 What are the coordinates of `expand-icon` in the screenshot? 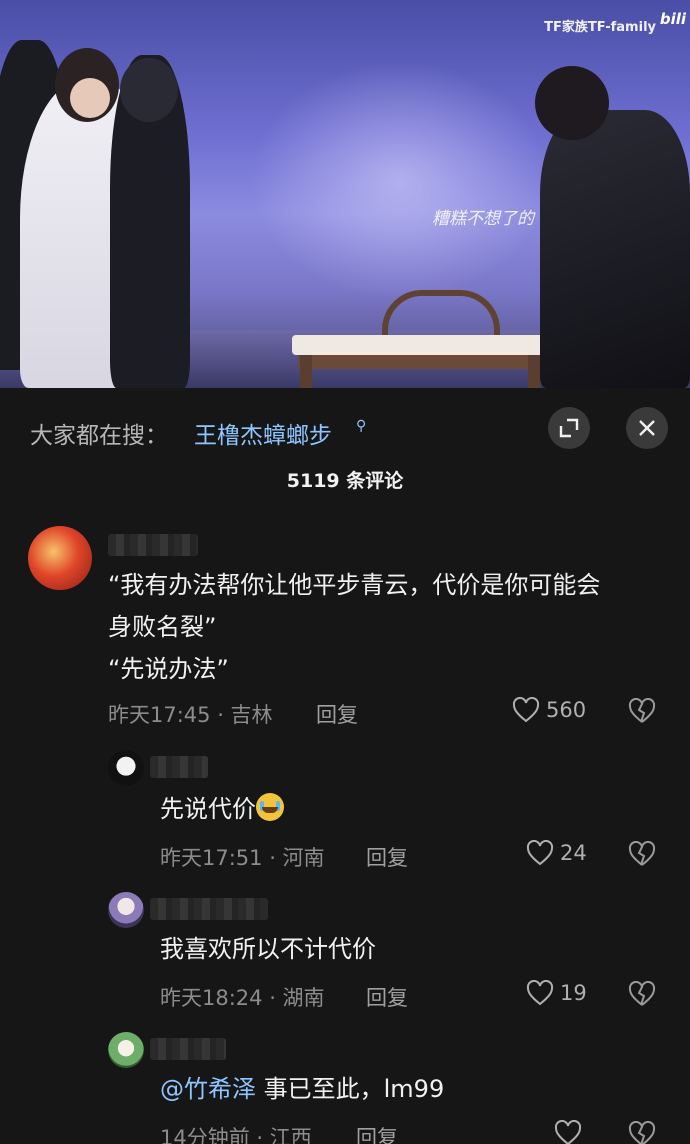 It's located at (569, 428).